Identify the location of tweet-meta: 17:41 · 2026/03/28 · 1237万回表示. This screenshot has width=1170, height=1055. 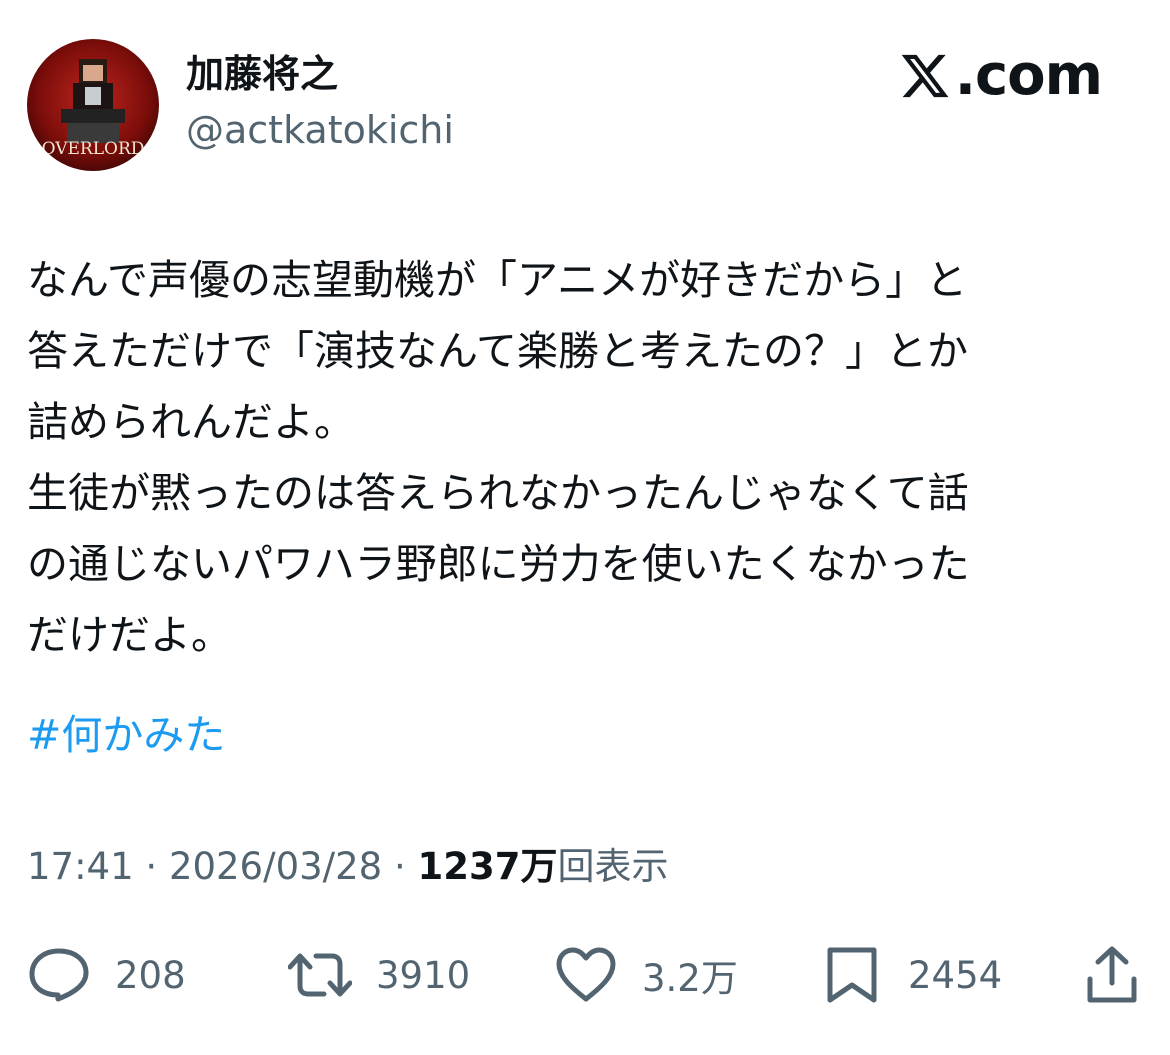
(347, 867).